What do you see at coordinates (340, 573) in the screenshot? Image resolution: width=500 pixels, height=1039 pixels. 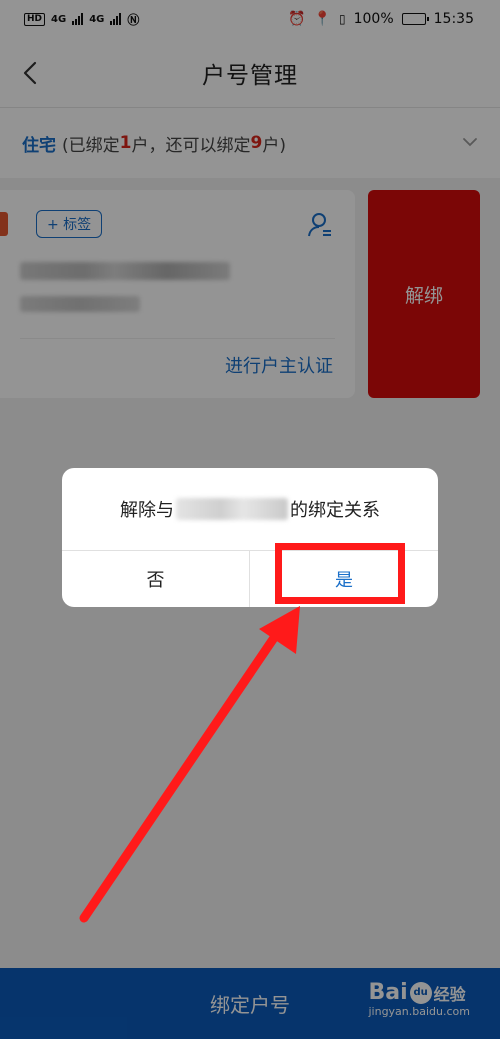 I see `highlight-box` at bounding box center [340, 573].